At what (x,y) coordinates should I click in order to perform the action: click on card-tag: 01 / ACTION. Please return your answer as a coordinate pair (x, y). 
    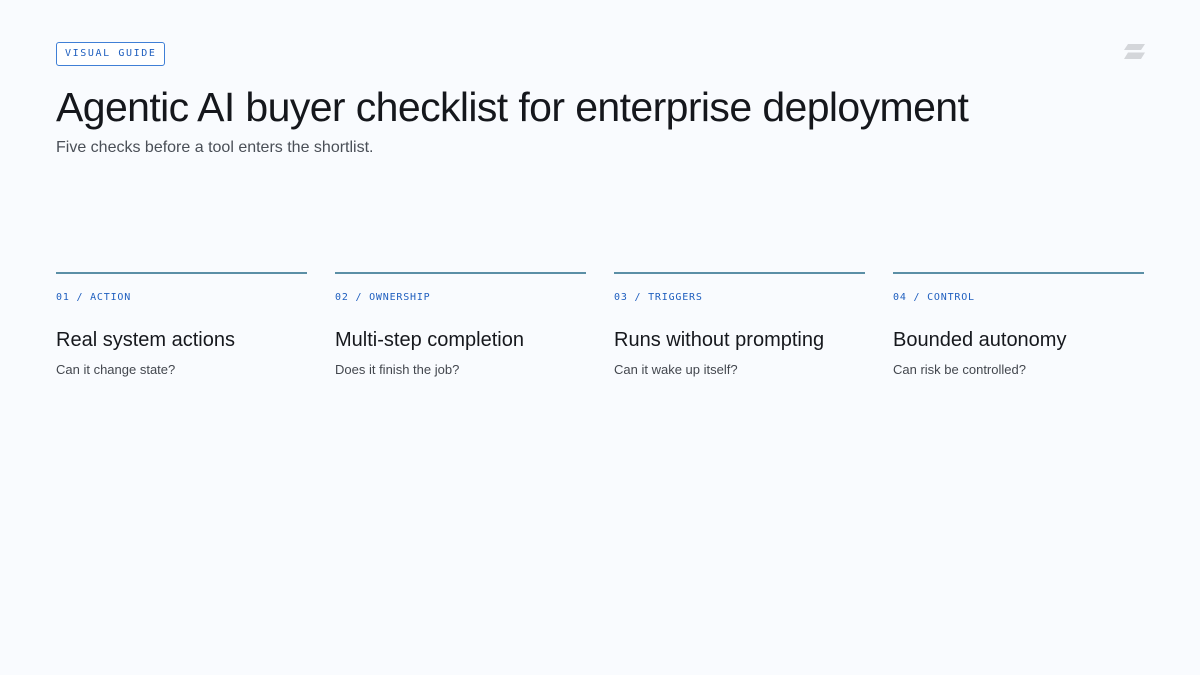
    Looking at the image, I should click on (94, 297).